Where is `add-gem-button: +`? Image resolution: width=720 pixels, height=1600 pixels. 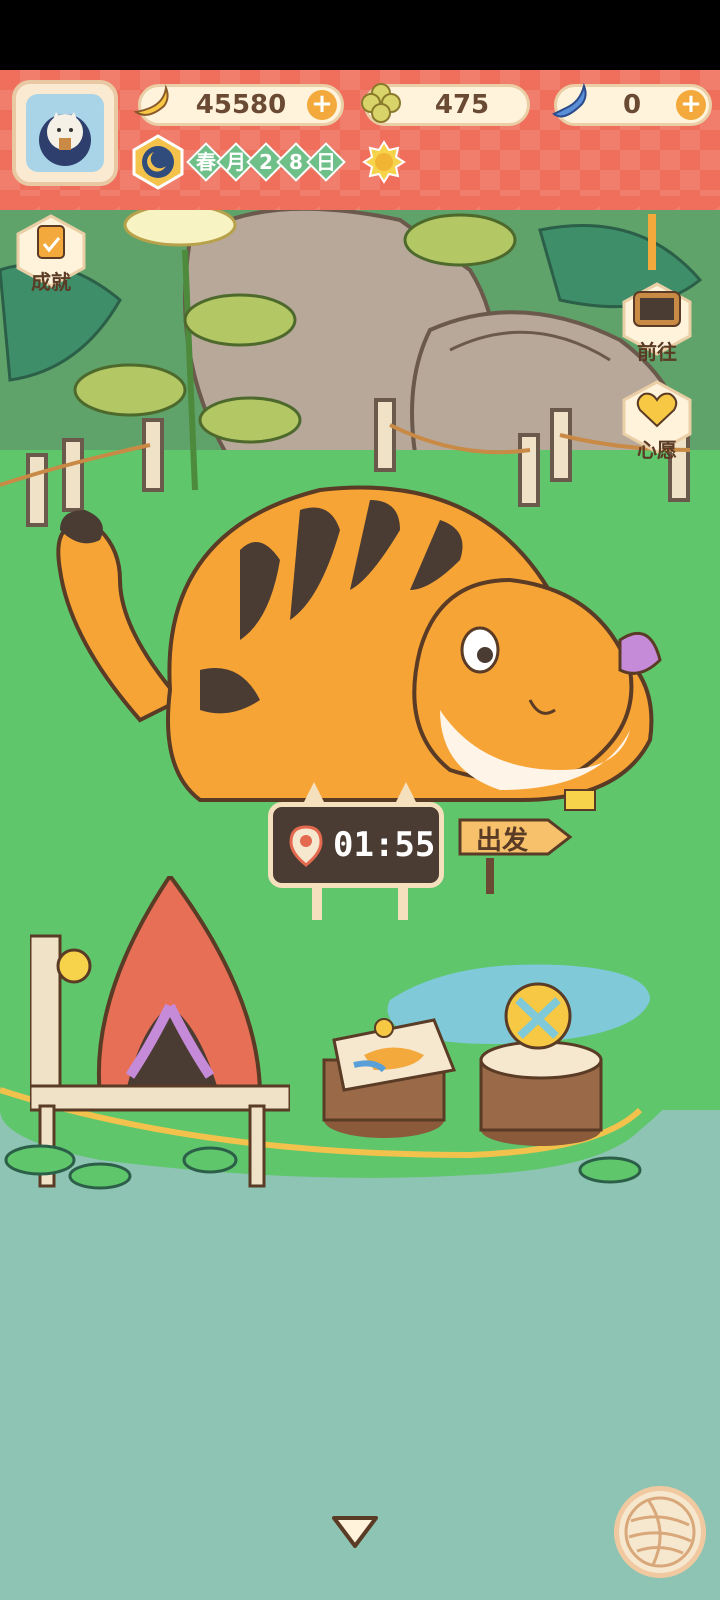
add-gem-button: + is located at coordinates (691, 105).